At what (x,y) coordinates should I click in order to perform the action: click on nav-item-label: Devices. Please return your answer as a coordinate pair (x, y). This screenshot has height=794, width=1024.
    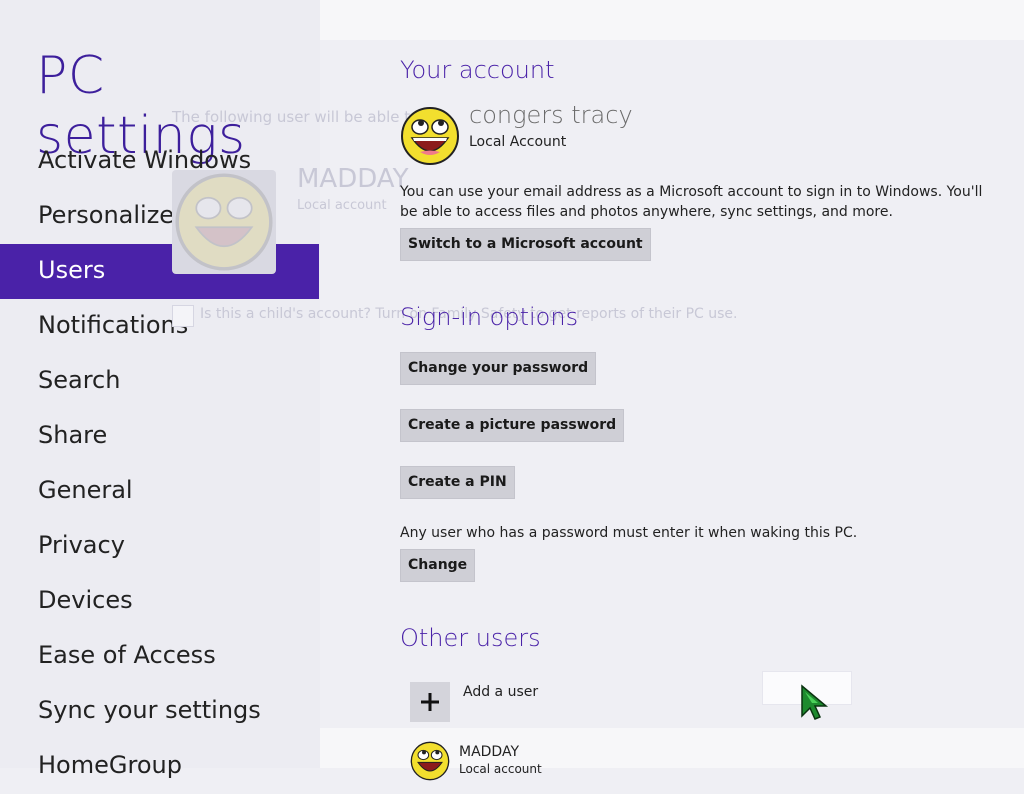
    Looking at the image, I should click on (85, 600).